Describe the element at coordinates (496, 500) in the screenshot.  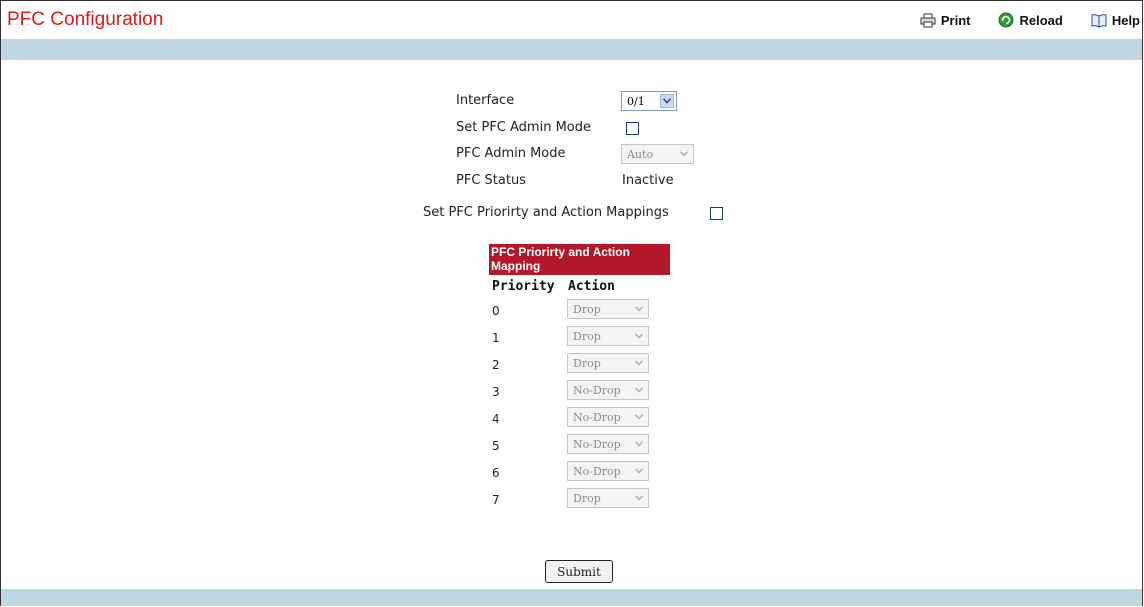
I see `priority-value: 7` at that location.